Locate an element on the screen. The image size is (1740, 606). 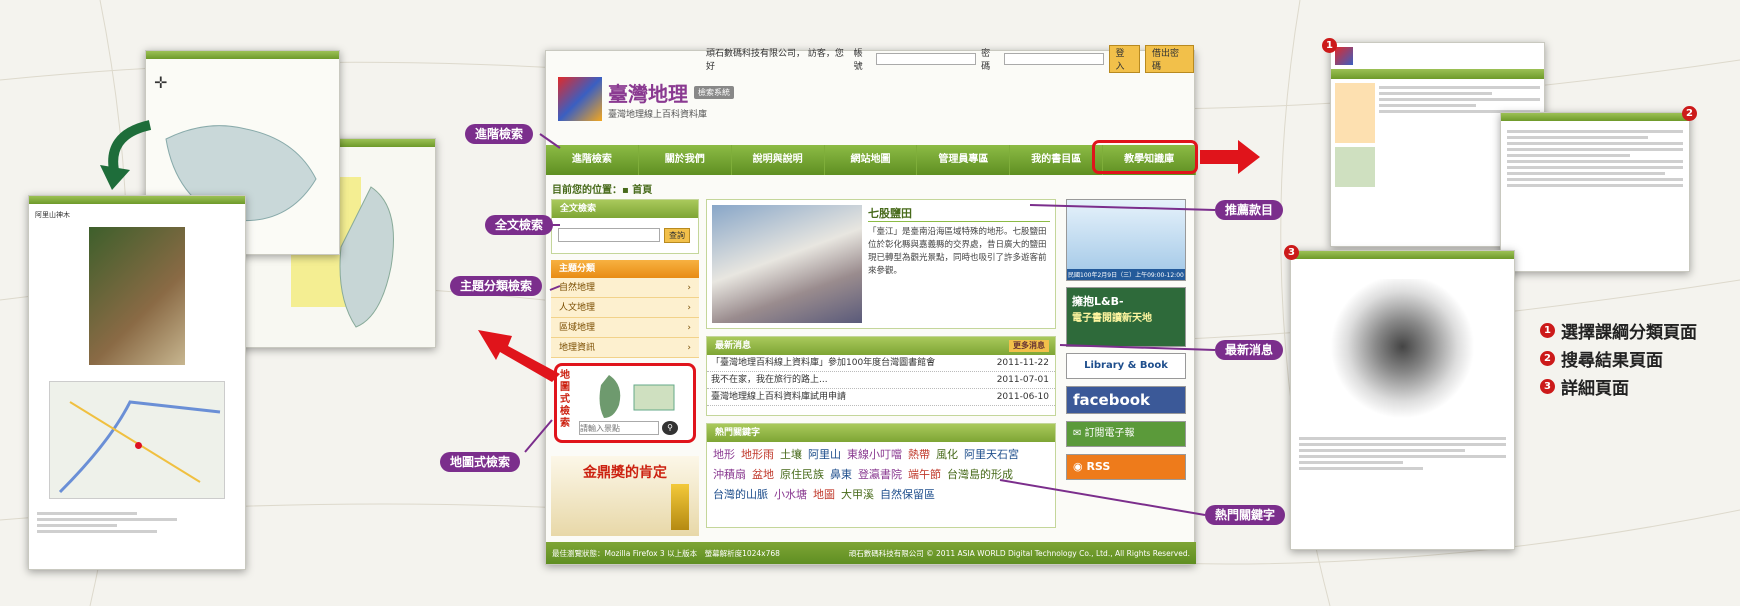
detail-page-screenshot is located at coordinates (1402, 400).